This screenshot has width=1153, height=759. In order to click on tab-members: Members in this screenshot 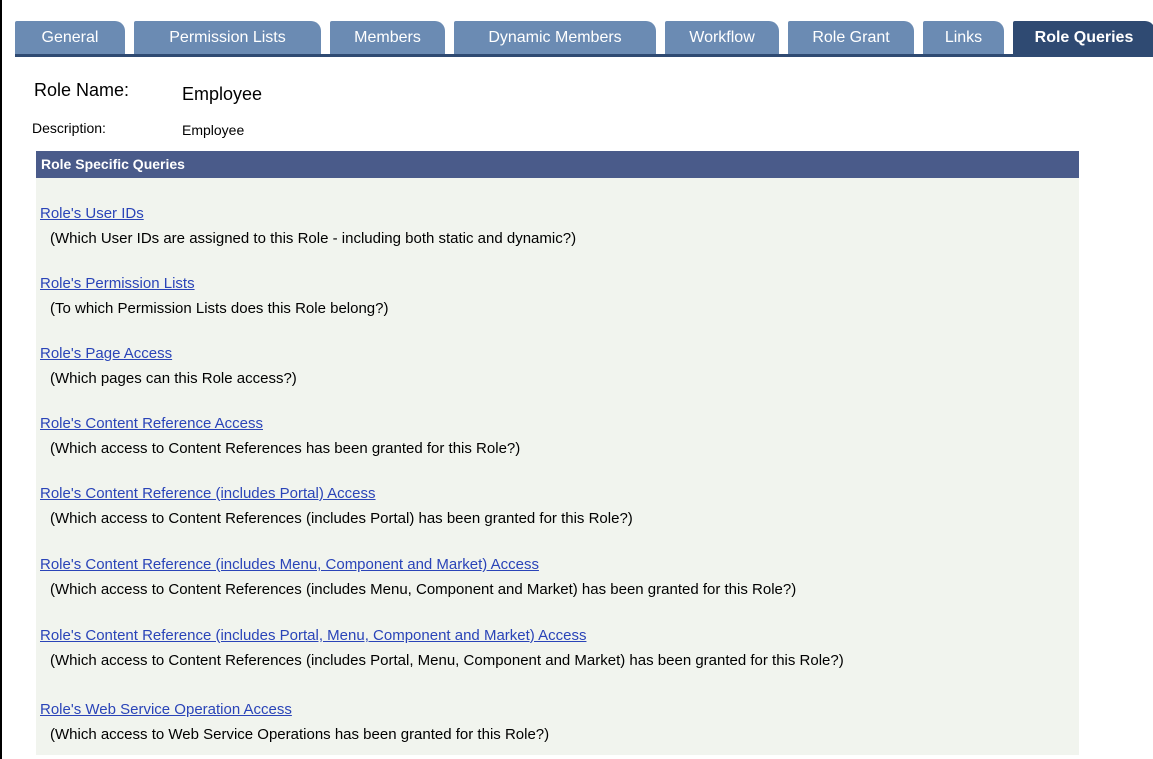, I will do `click(387, 37)`.